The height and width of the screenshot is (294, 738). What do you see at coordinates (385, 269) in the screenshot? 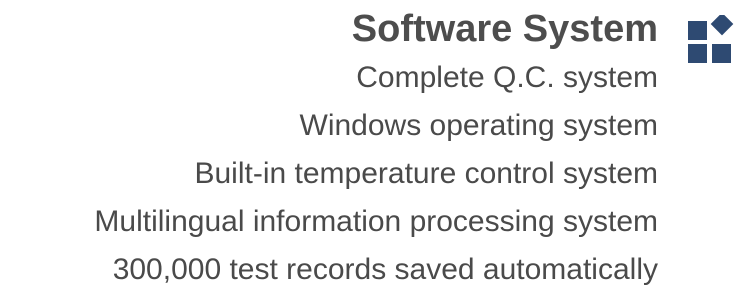
I see `feature-item: 300,000 test records saved automatically` at bounding box center [385, 269].